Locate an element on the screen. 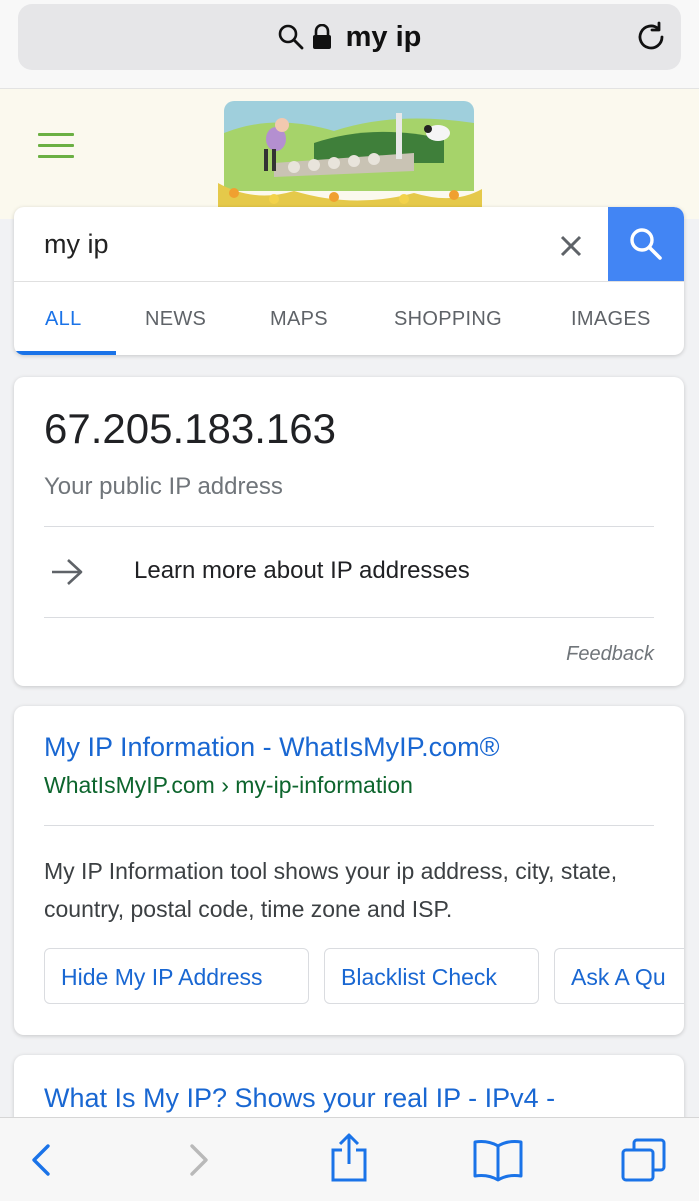 This screenshot has height=1201, width=699. sitelink-chip: Blacklist Check is located at coordinates (431, 976).